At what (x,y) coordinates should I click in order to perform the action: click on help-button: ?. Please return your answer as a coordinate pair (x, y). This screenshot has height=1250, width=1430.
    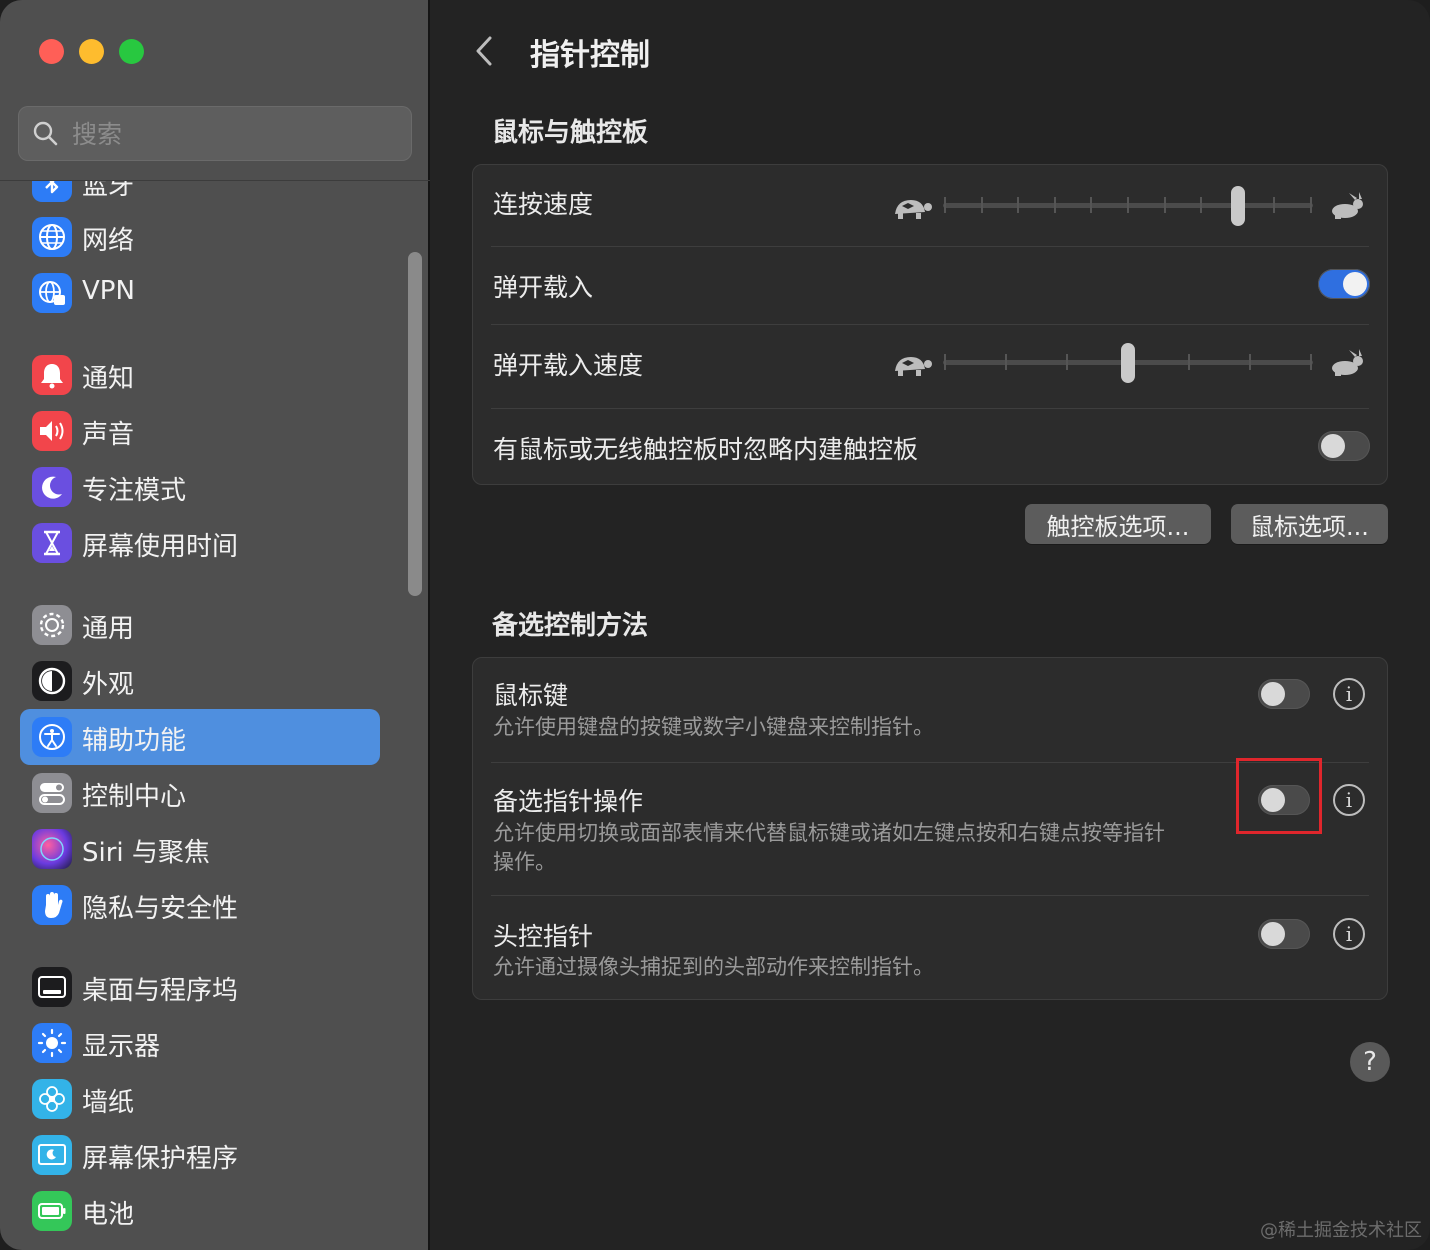
    Looking at the image, I should click on (1370, 1062).